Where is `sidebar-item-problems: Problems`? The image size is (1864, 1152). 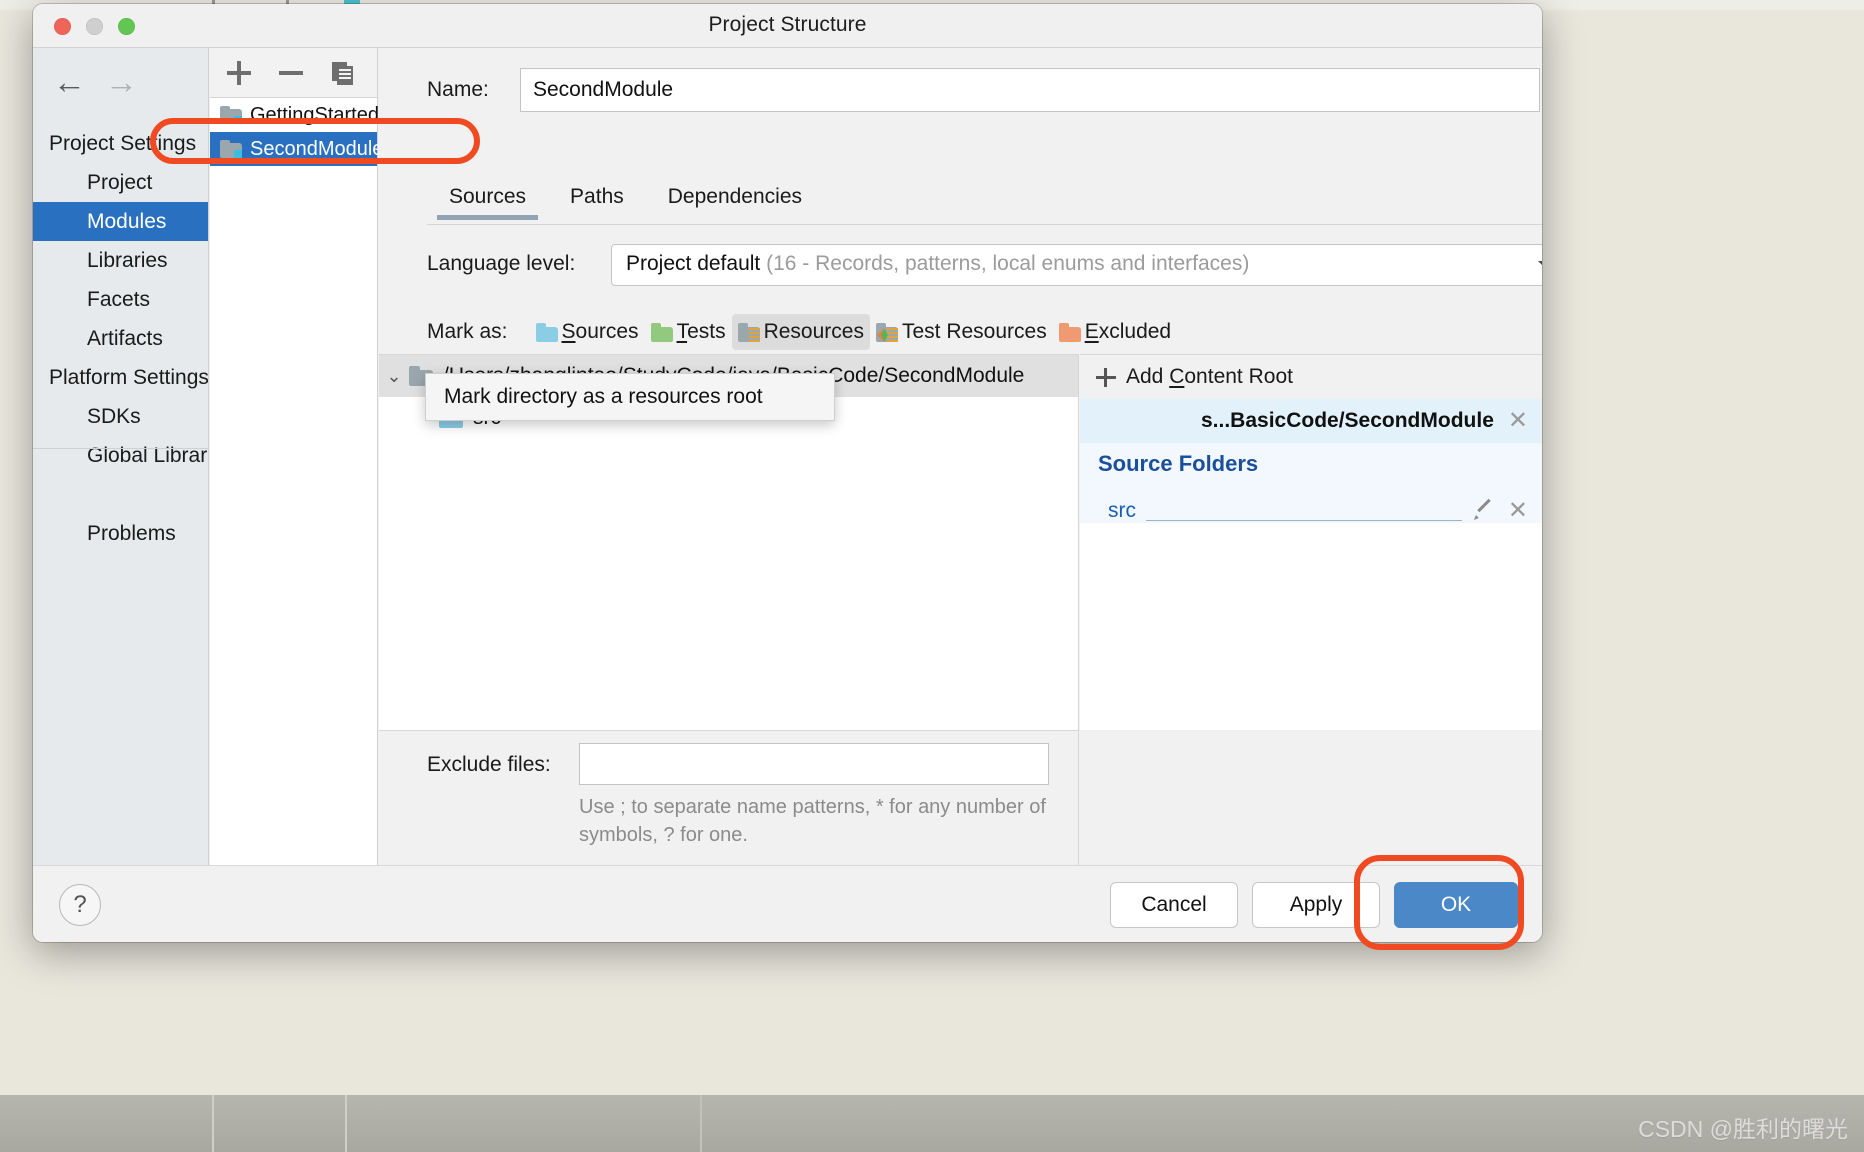 sidebar-item-problems: Problems is located at coordinates (120, 533).